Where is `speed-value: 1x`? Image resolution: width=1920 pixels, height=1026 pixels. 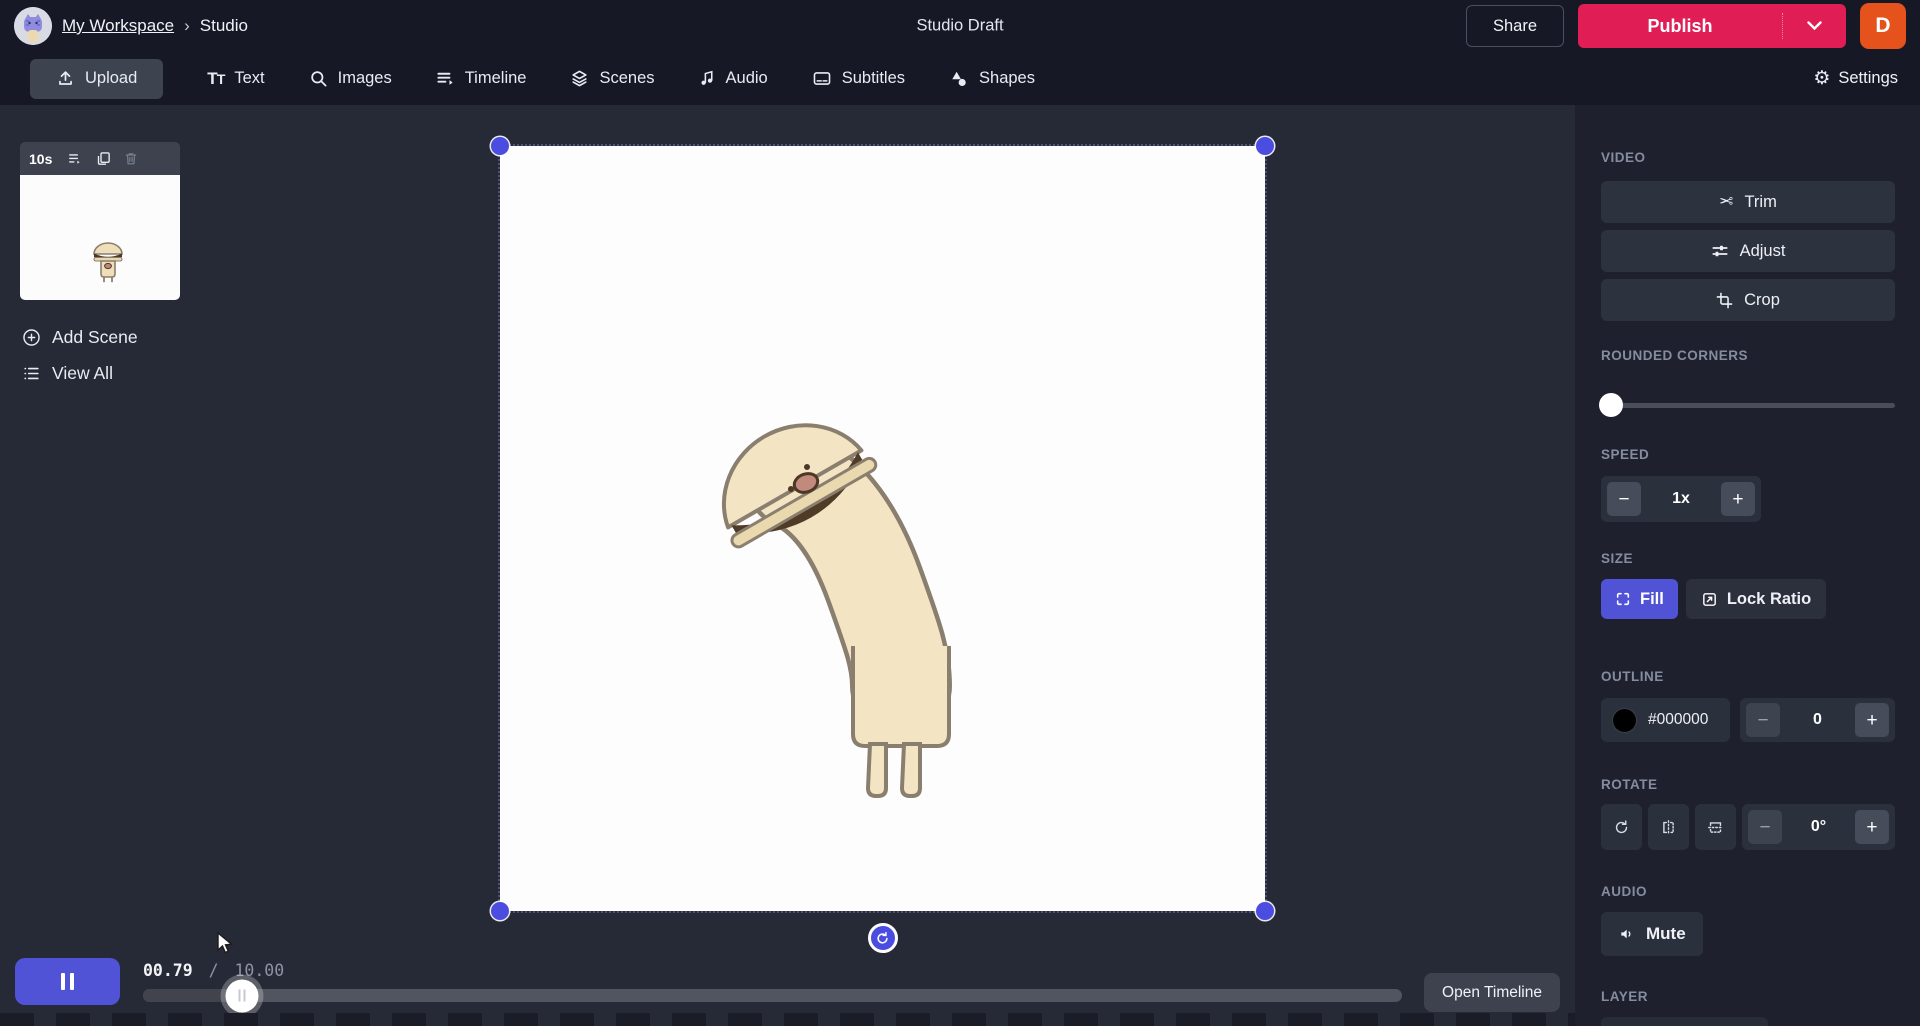
speed-value: 1x is located at coordinates (1681, 498).